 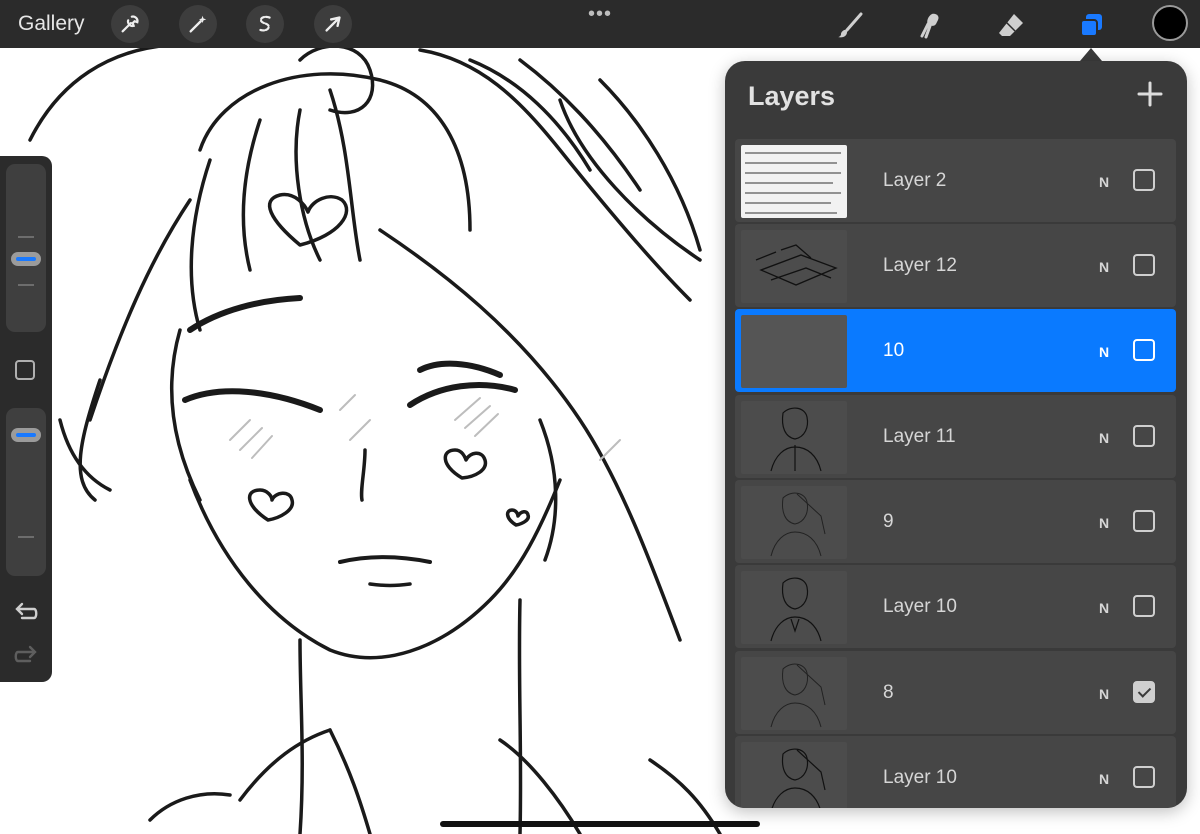 I want to click on layer-name: Layer 12, so click(x=920, y=265).